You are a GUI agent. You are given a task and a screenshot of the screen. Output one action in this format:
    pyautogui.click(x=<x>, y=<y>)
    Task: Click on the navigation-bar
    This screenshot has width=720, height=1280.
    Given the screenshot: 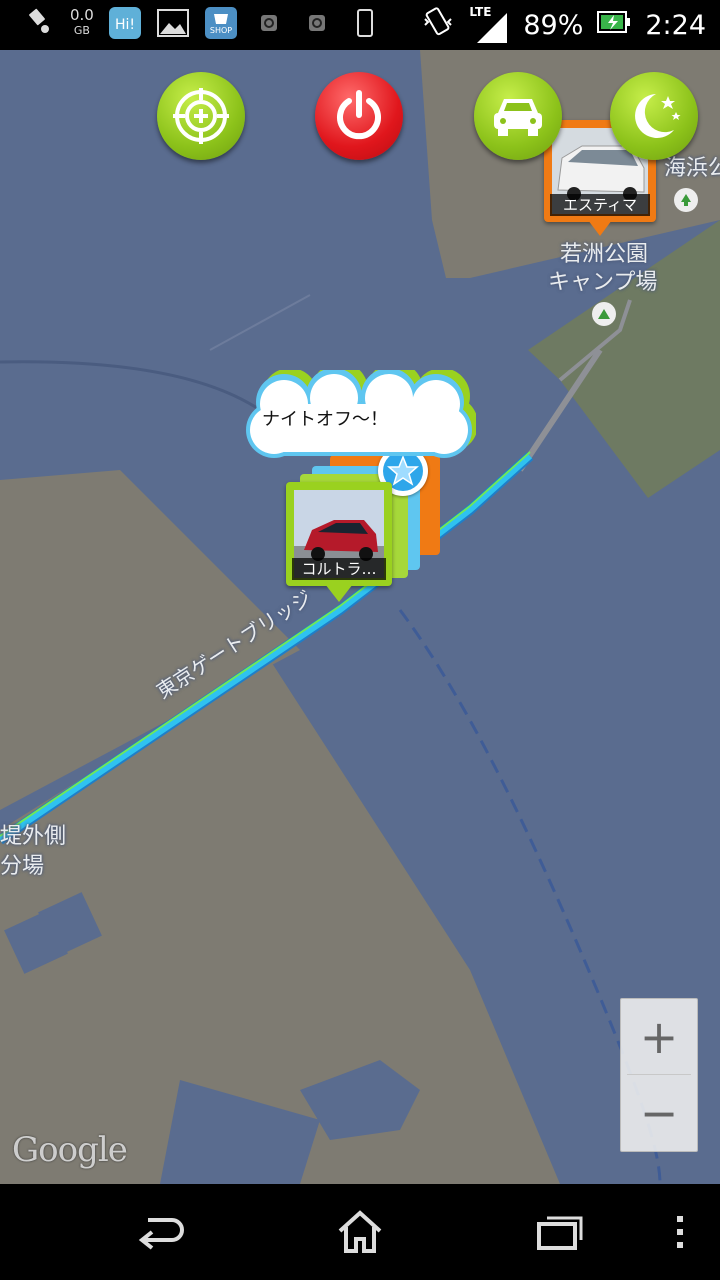 What is the action you would take?
    pyautogui.click(x=360, y=1232)
    